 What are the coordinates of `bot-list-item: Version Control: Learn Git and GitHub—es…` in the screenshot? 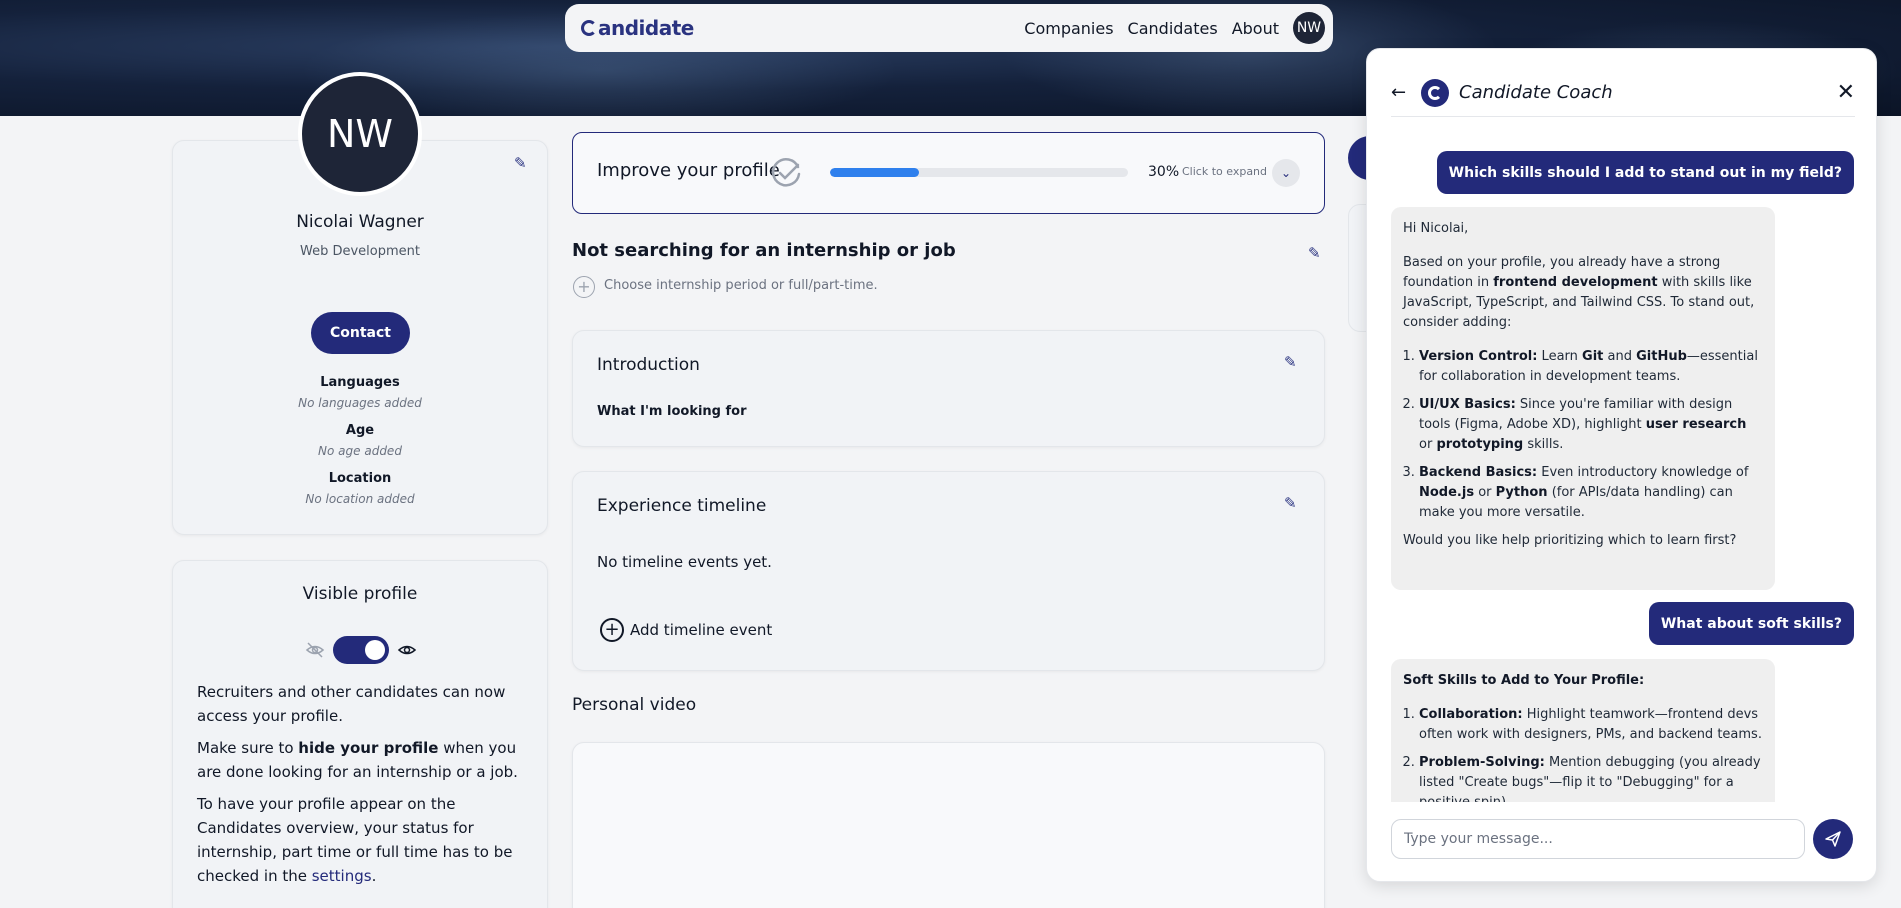 It's located at (1591, 367).